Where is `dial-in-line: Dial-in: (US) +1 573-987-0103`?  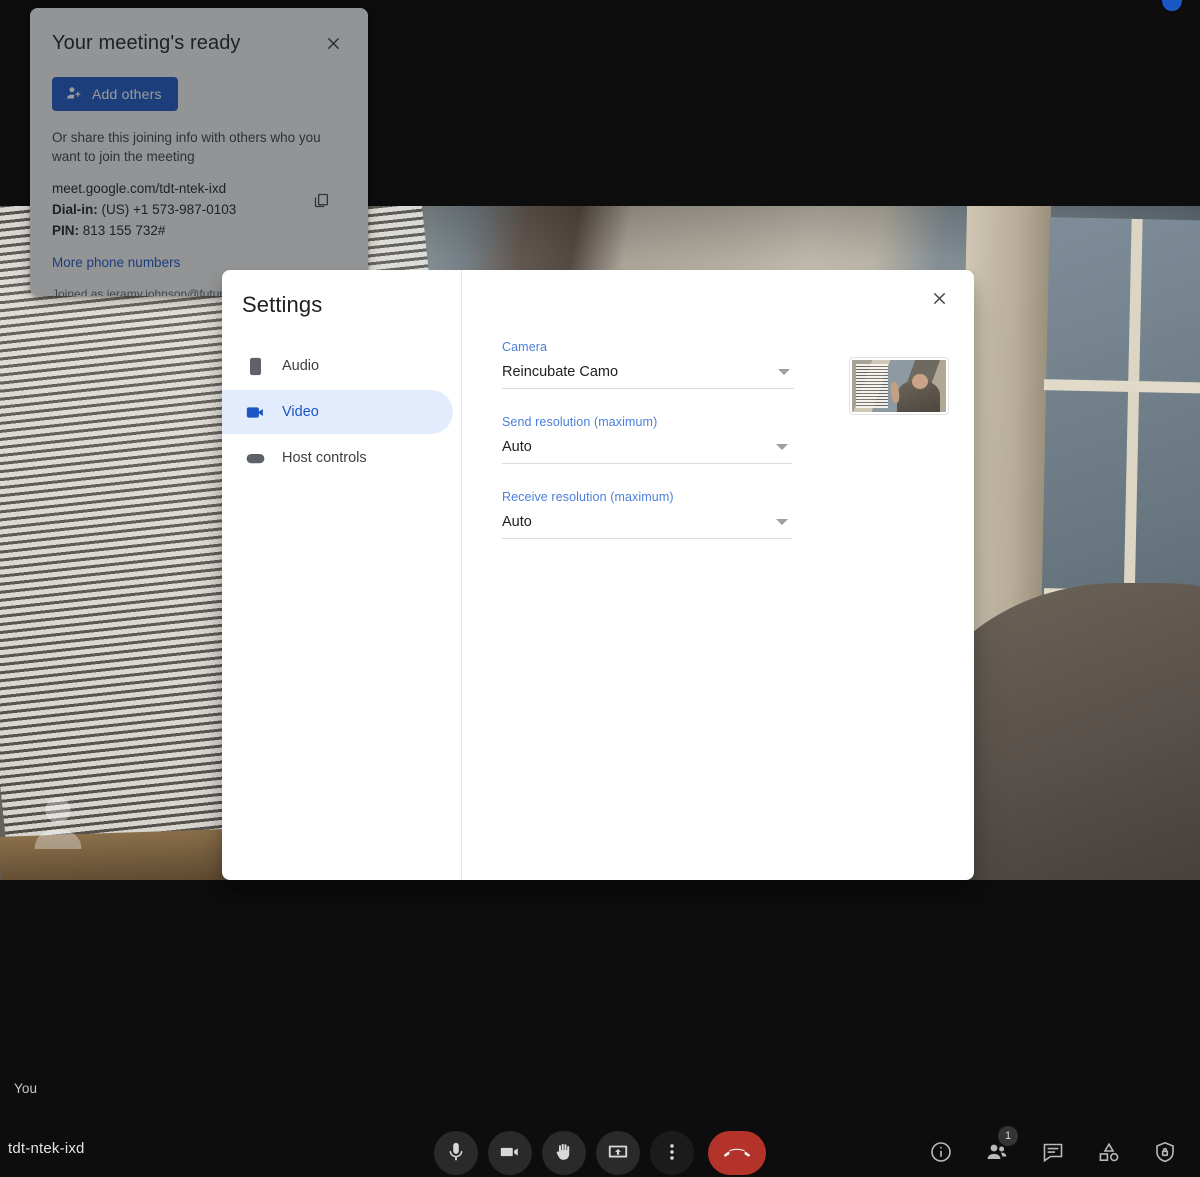 dial-in-line: Dial-in: (US) +1 573-987-0103 is located at coordinates (144, 209).